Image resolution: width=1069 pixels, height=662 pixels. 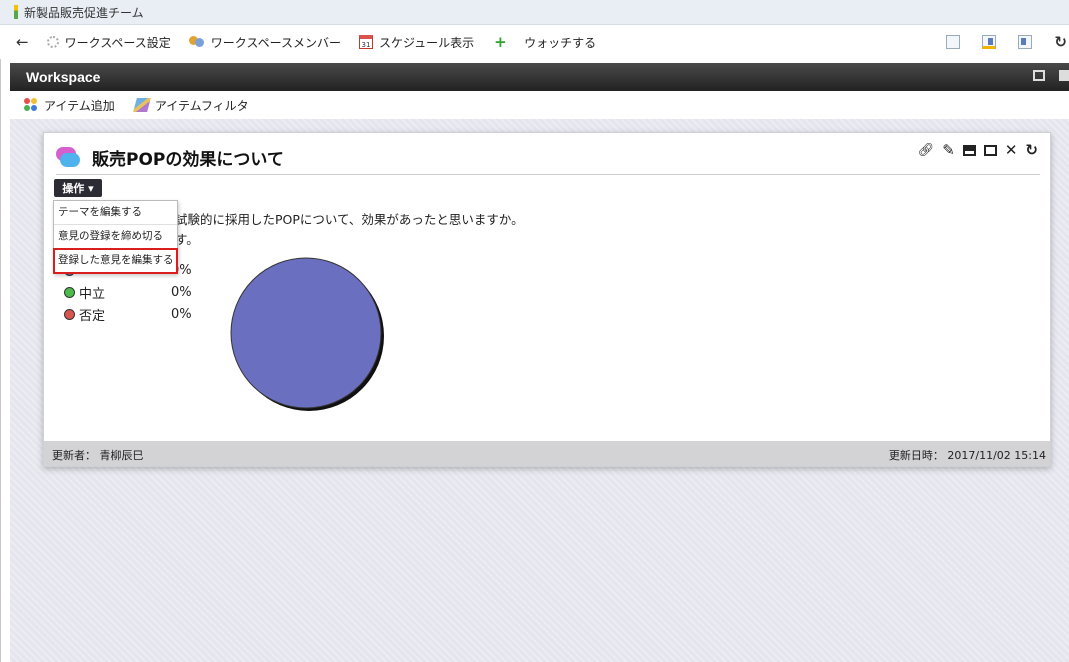 I want to click on card-footer: 更新者： 青柳辰巳 更新日時： 2017/11/02 15:14, so click(x=547, y=453).